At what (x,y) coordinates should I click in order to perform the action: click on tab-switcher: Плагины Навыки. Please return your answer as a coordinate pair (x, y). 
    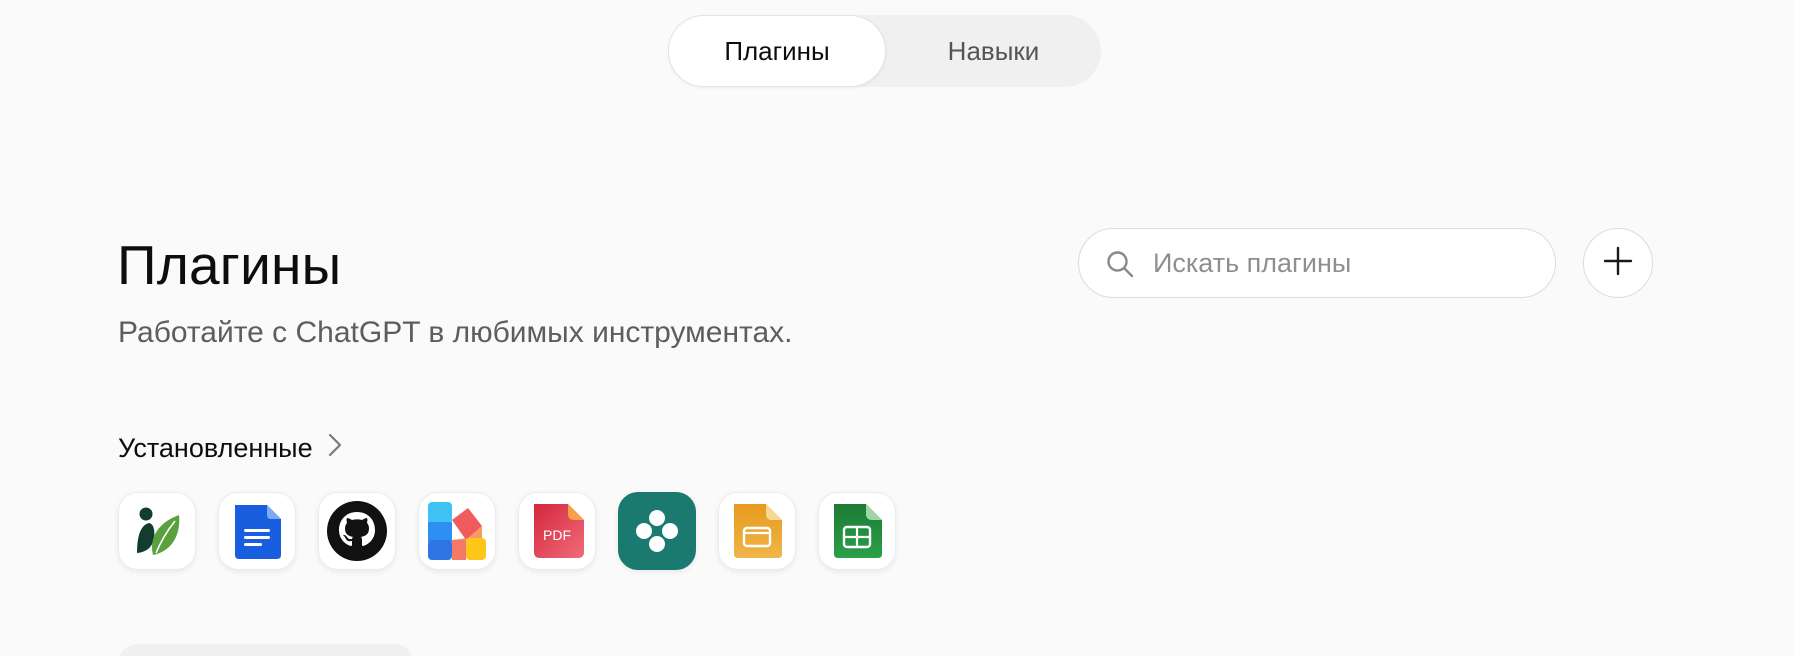
    Looking at the image, I should click on (884, 51).